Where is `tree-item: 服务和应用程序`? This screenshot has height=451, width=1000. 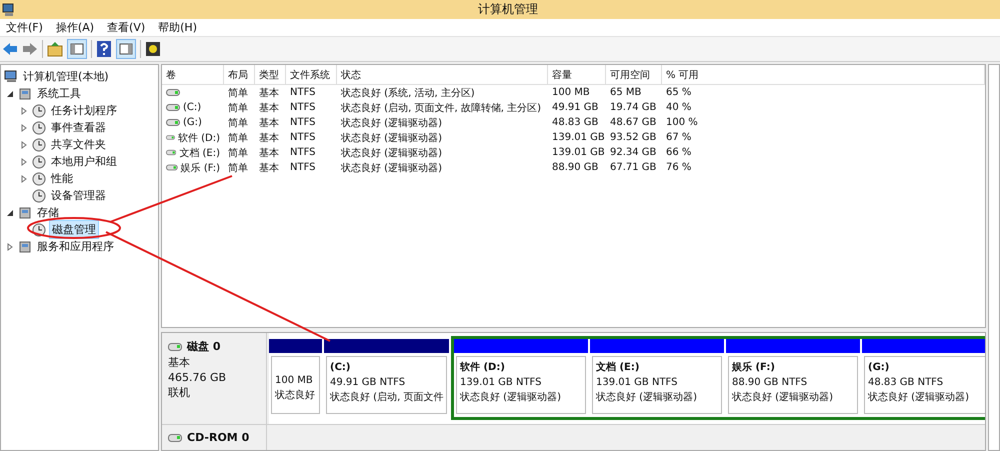 tree-item: 服务和应用程序 is located at coordinates (75, 246).